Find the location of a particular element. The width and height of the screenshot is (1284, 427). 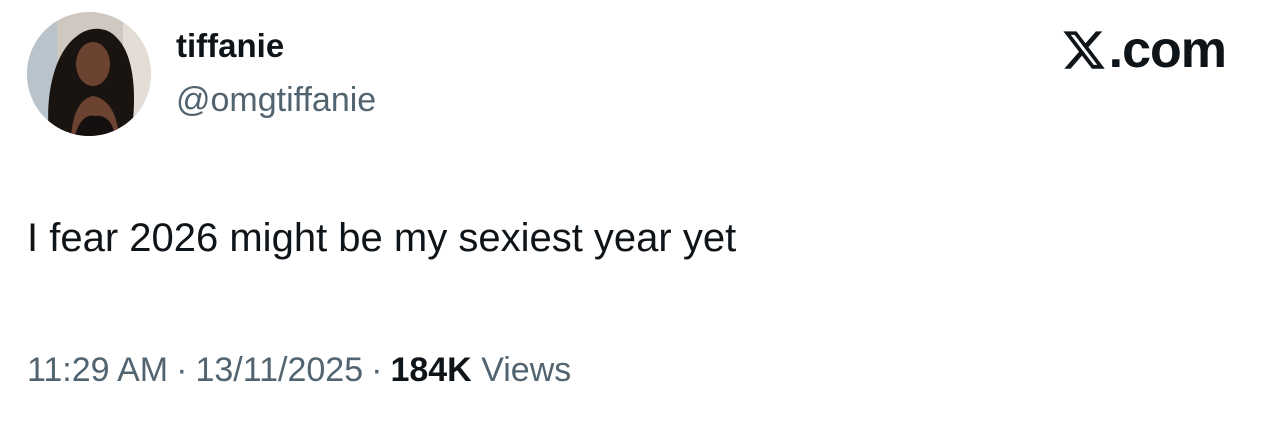

avatar is located at coordinates (89, 74).